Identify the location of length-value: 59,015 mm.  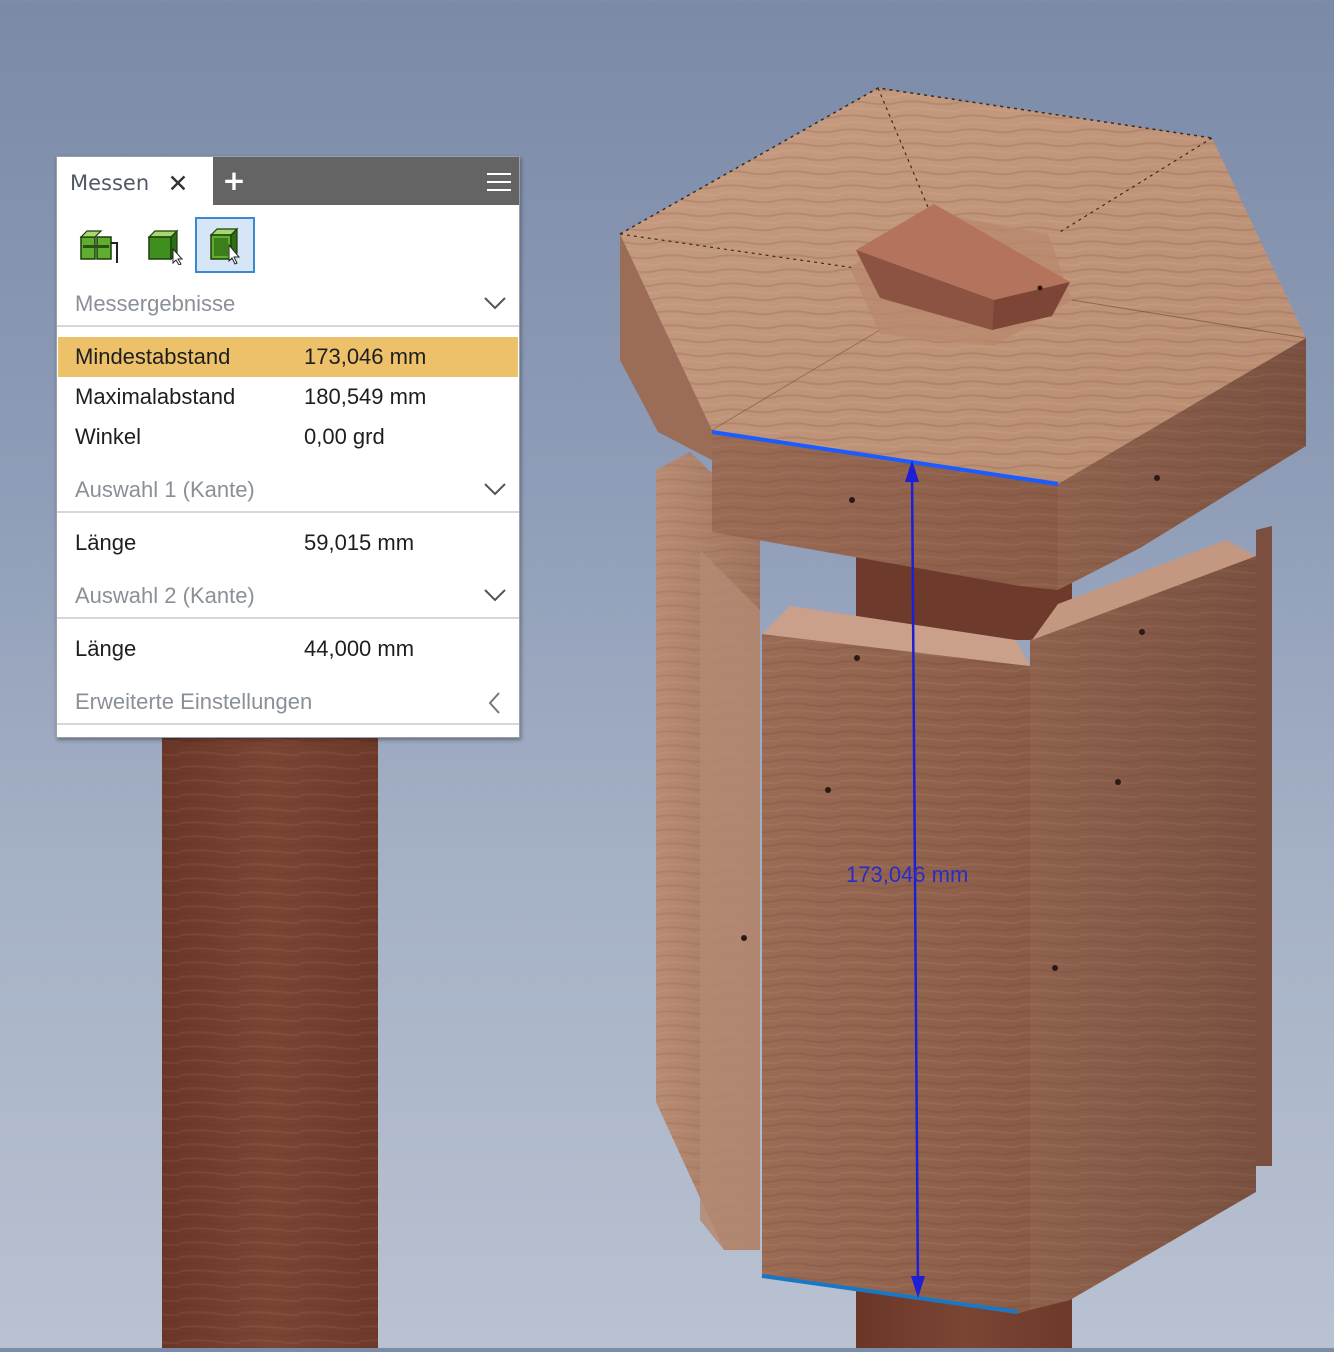
(359, 542).